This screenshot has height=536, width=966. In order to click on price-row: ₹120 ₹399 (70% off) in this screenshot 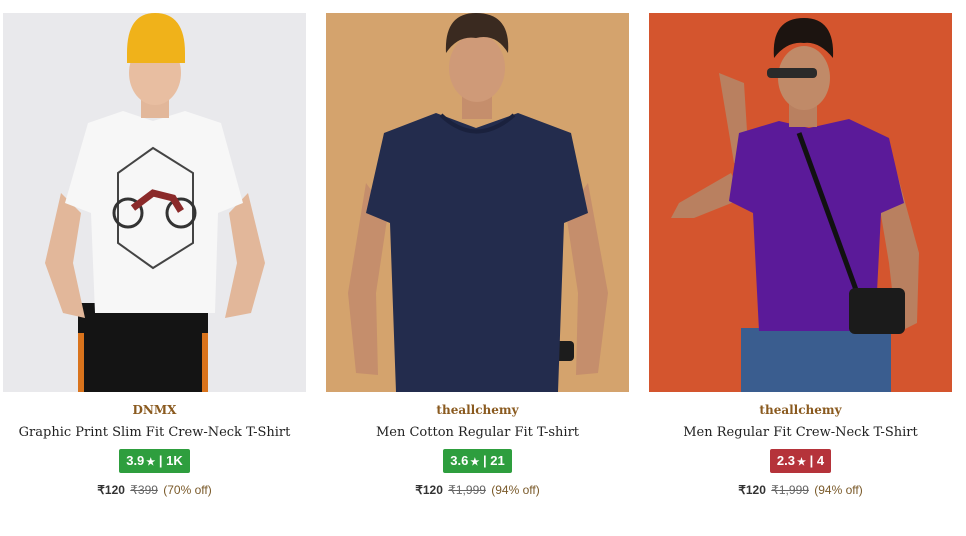, I will do `click(154, 490)`.